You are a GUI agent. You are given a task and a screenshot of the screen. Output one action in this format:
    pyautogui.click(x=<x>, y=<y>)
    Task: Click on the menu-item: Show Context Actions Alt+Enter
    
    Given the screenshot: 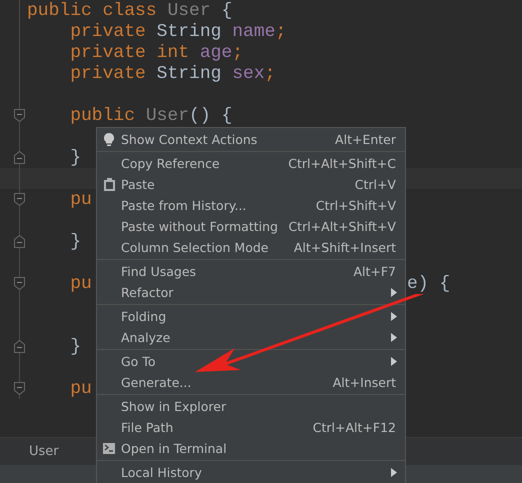 What is the action you would take?
    pyautogui.click(x=251, y=139)
    